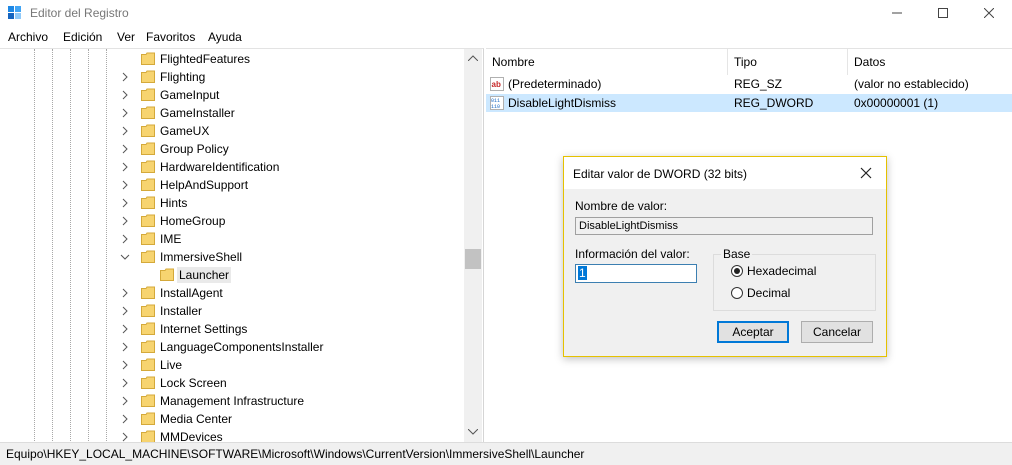 The height and width of the screenshot is (465, 1012). I want to click on close-window-button, so click(989, 13).